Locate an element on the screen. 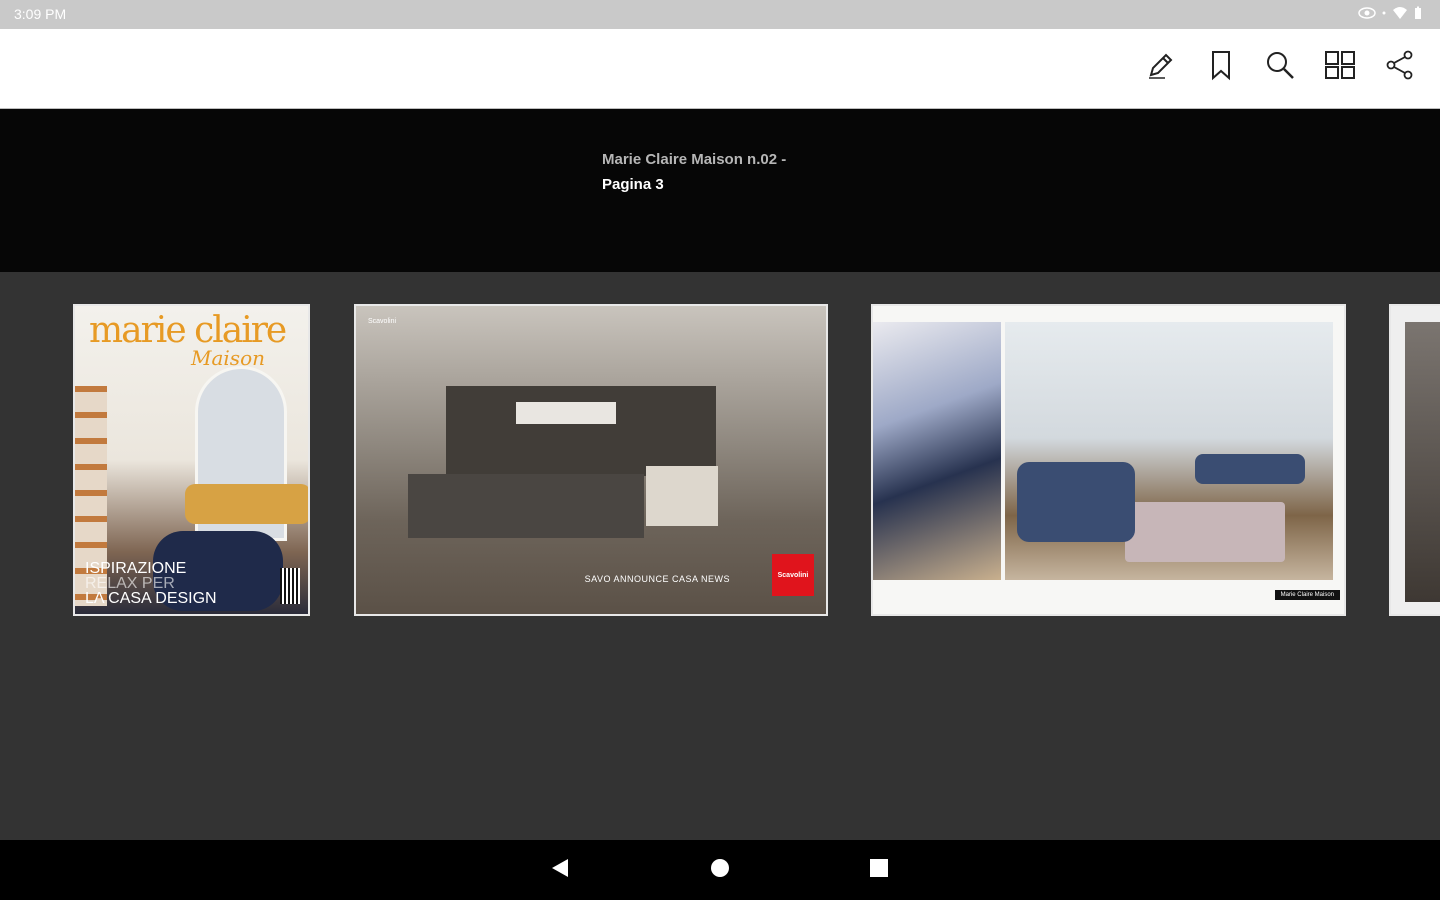 Image resolution: width=1440 pixels, height=900 pixels. search-icon is located at coordinates (1280, 67).